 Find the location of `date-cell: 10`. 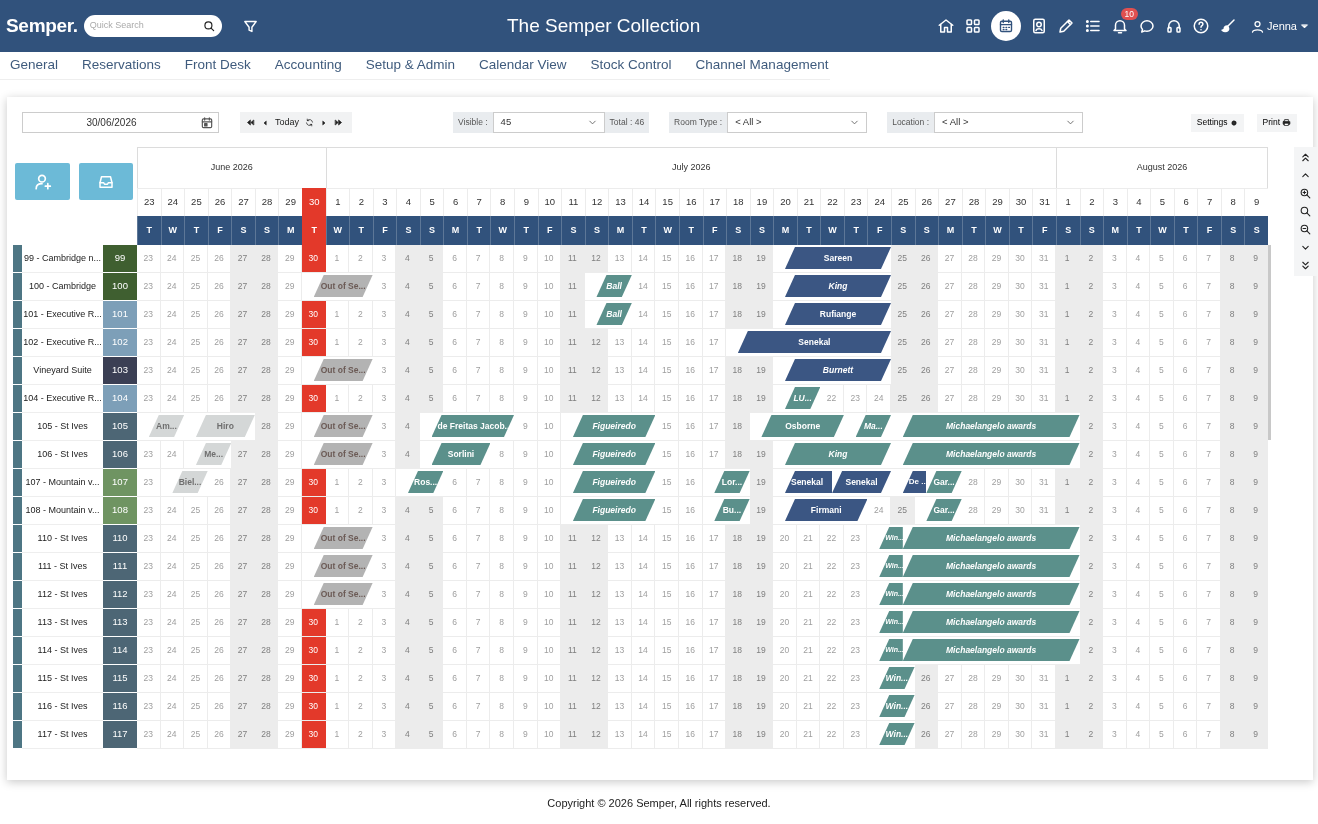

date-cell: 10 is located at coordinates (549, 483).